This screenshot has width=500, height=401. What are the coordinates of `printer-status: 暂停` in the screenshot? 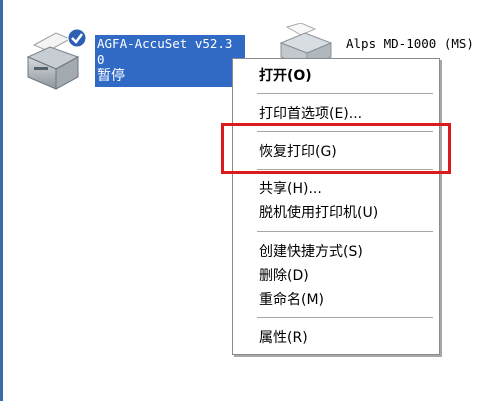 It's located at (111, 76).